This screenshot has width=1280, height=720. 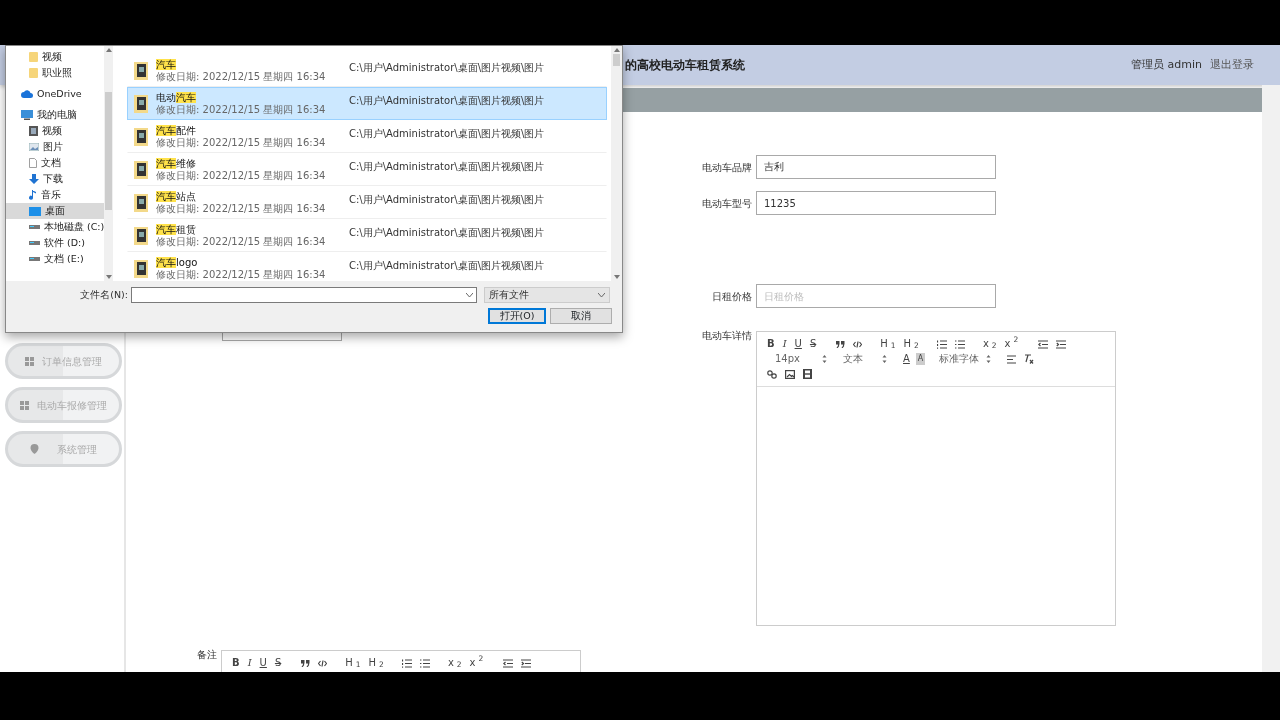 I want to click on file-name: 汽车配件, so click(x=176, y=130).